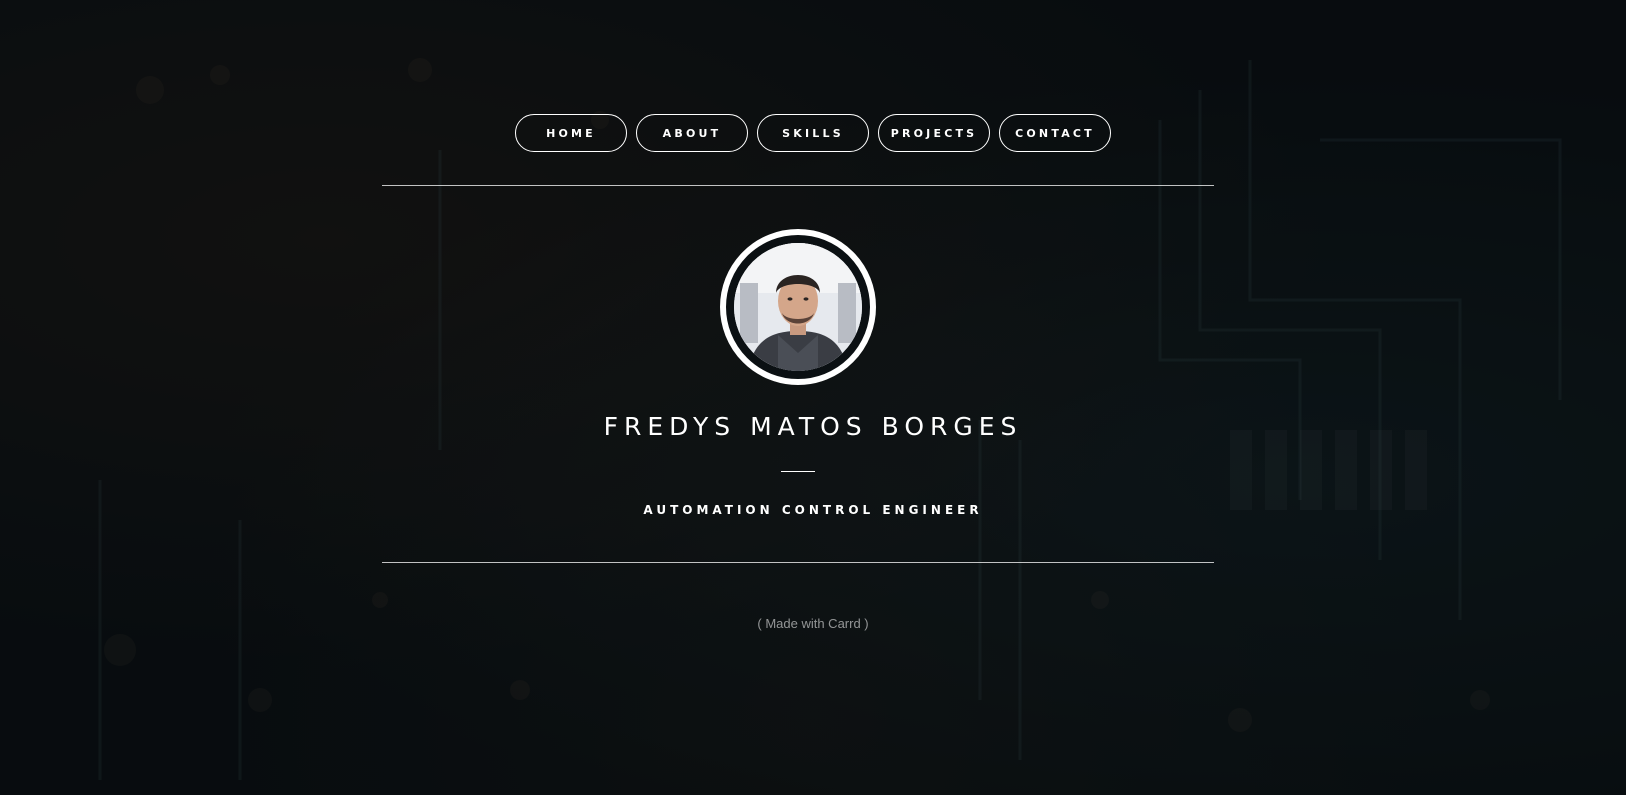  I want to click on nav-about-button: ABOUT, so click(692, 133).